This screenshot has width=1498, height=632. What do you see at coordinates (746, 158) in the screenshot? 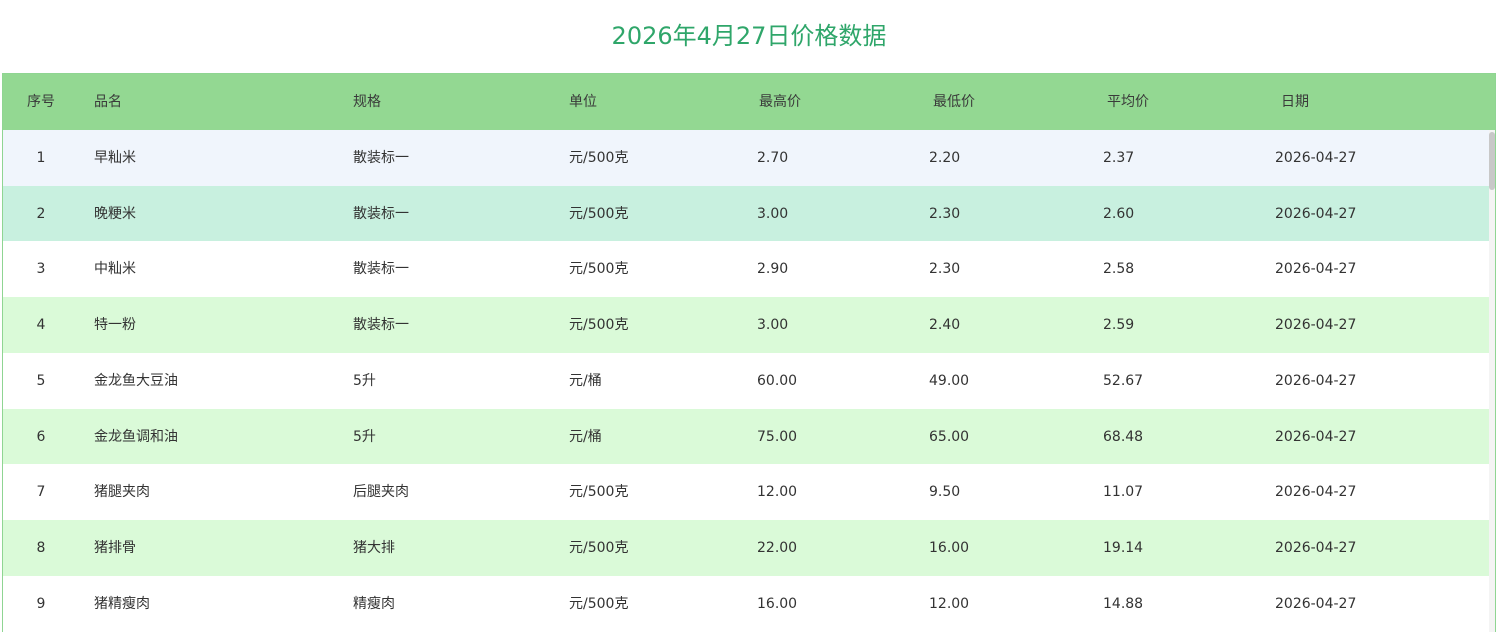
I see `table-row: 1 早籼米 散装标一 元/500克 2.70 2.20 2.37 2026-04-27` at bounding box center [746, 158].